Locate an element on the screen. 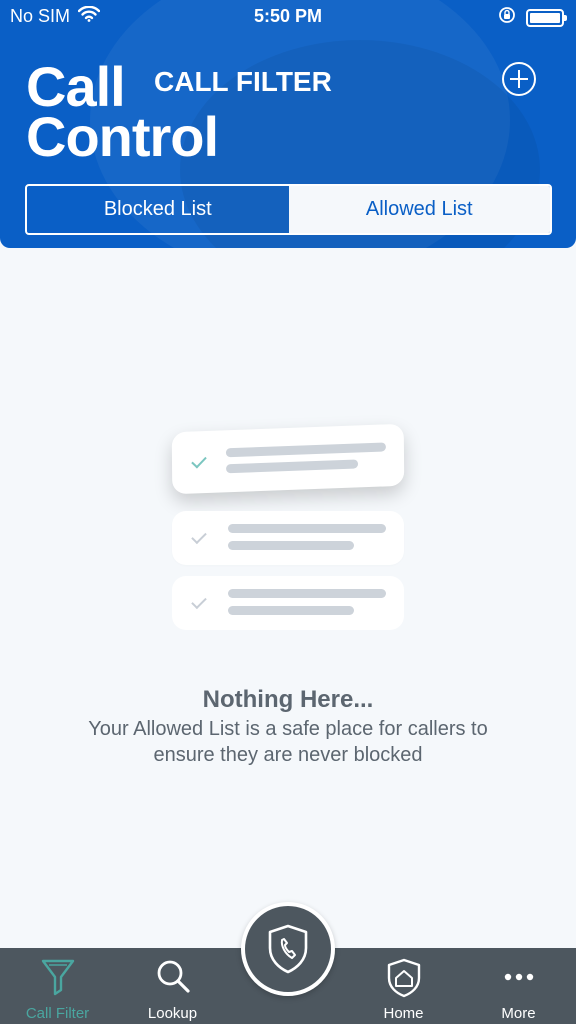 The image size is (576, 1024). tab-label: Call Filter is located at coordinates (57, 1013).